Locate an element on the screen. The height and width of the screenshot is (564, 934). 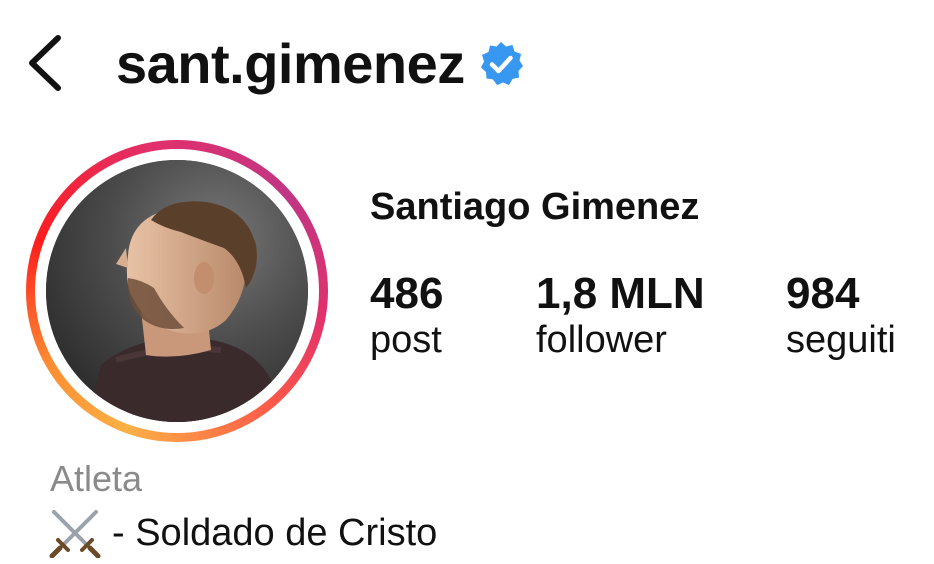
stat-value: 486 is located at coordinates (407, 293).